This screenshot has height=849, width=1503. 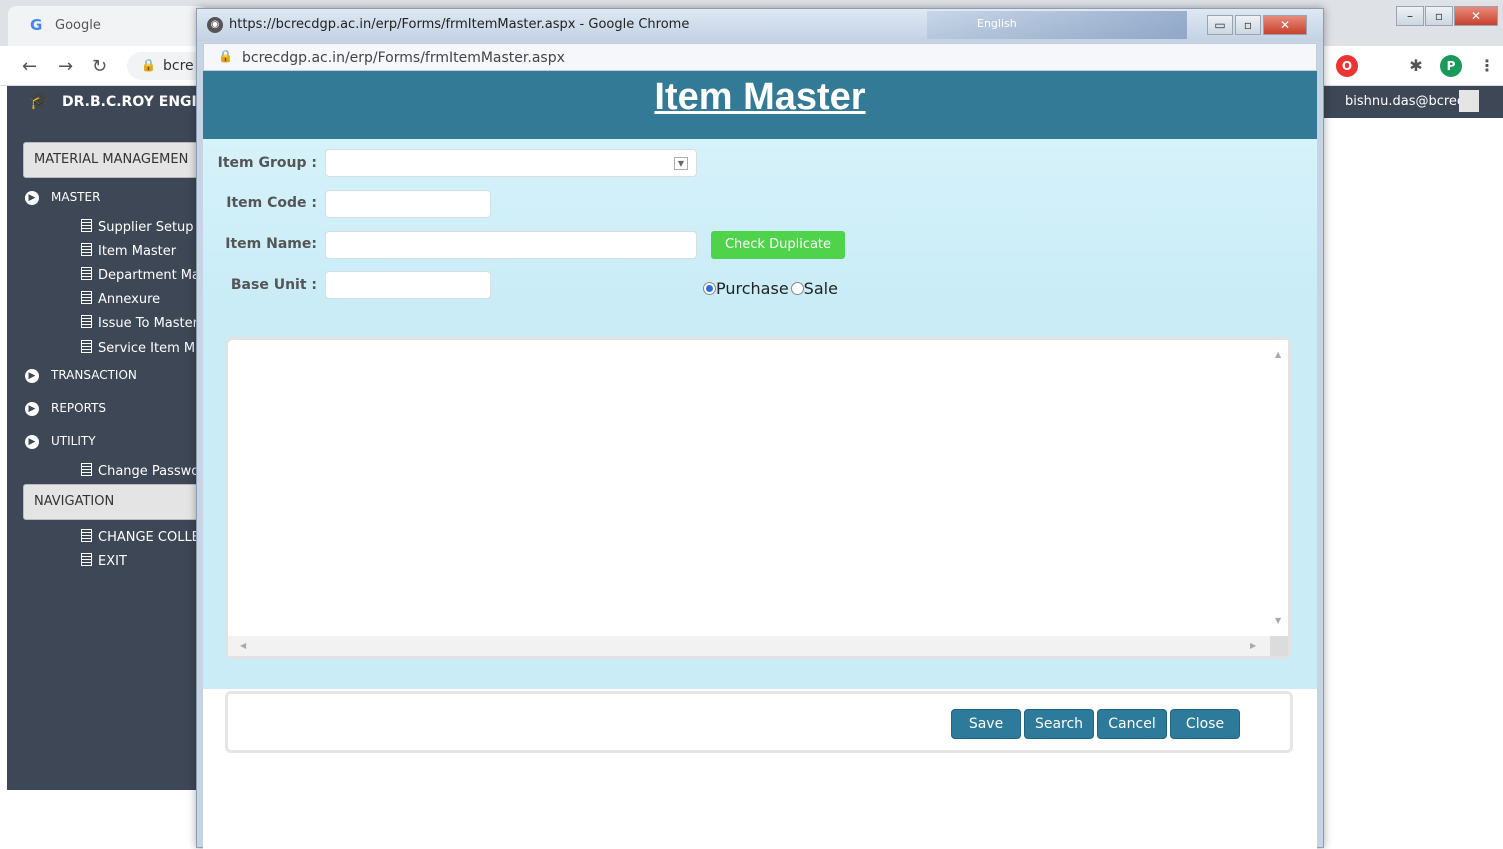 What do you see at coordinates (778, 245) in the screenshot?
I see `check-duplicate-button: Check Duplicate` at bounding box center [778, 245].